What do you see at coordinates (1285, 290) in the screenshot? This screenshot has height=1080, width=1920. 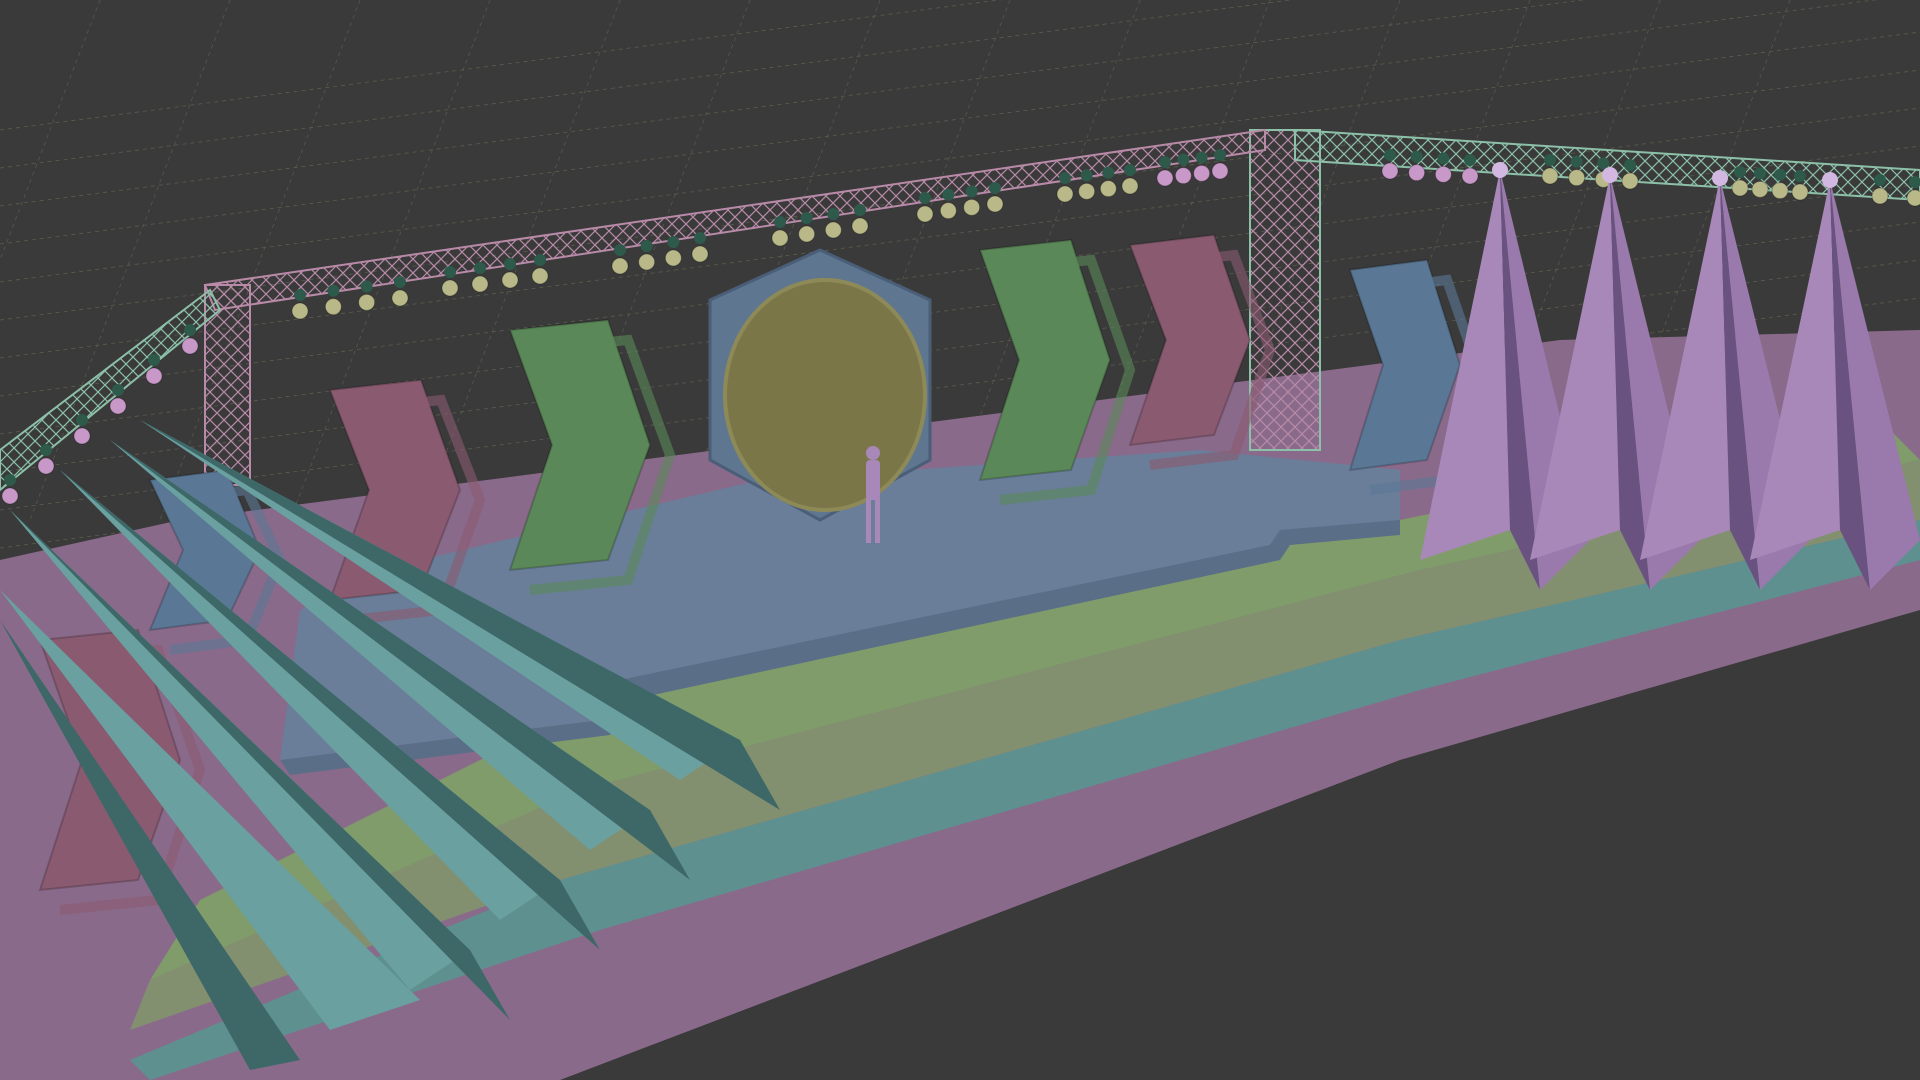 I see `truss-tower-center` at bounding box center [1285, 290].